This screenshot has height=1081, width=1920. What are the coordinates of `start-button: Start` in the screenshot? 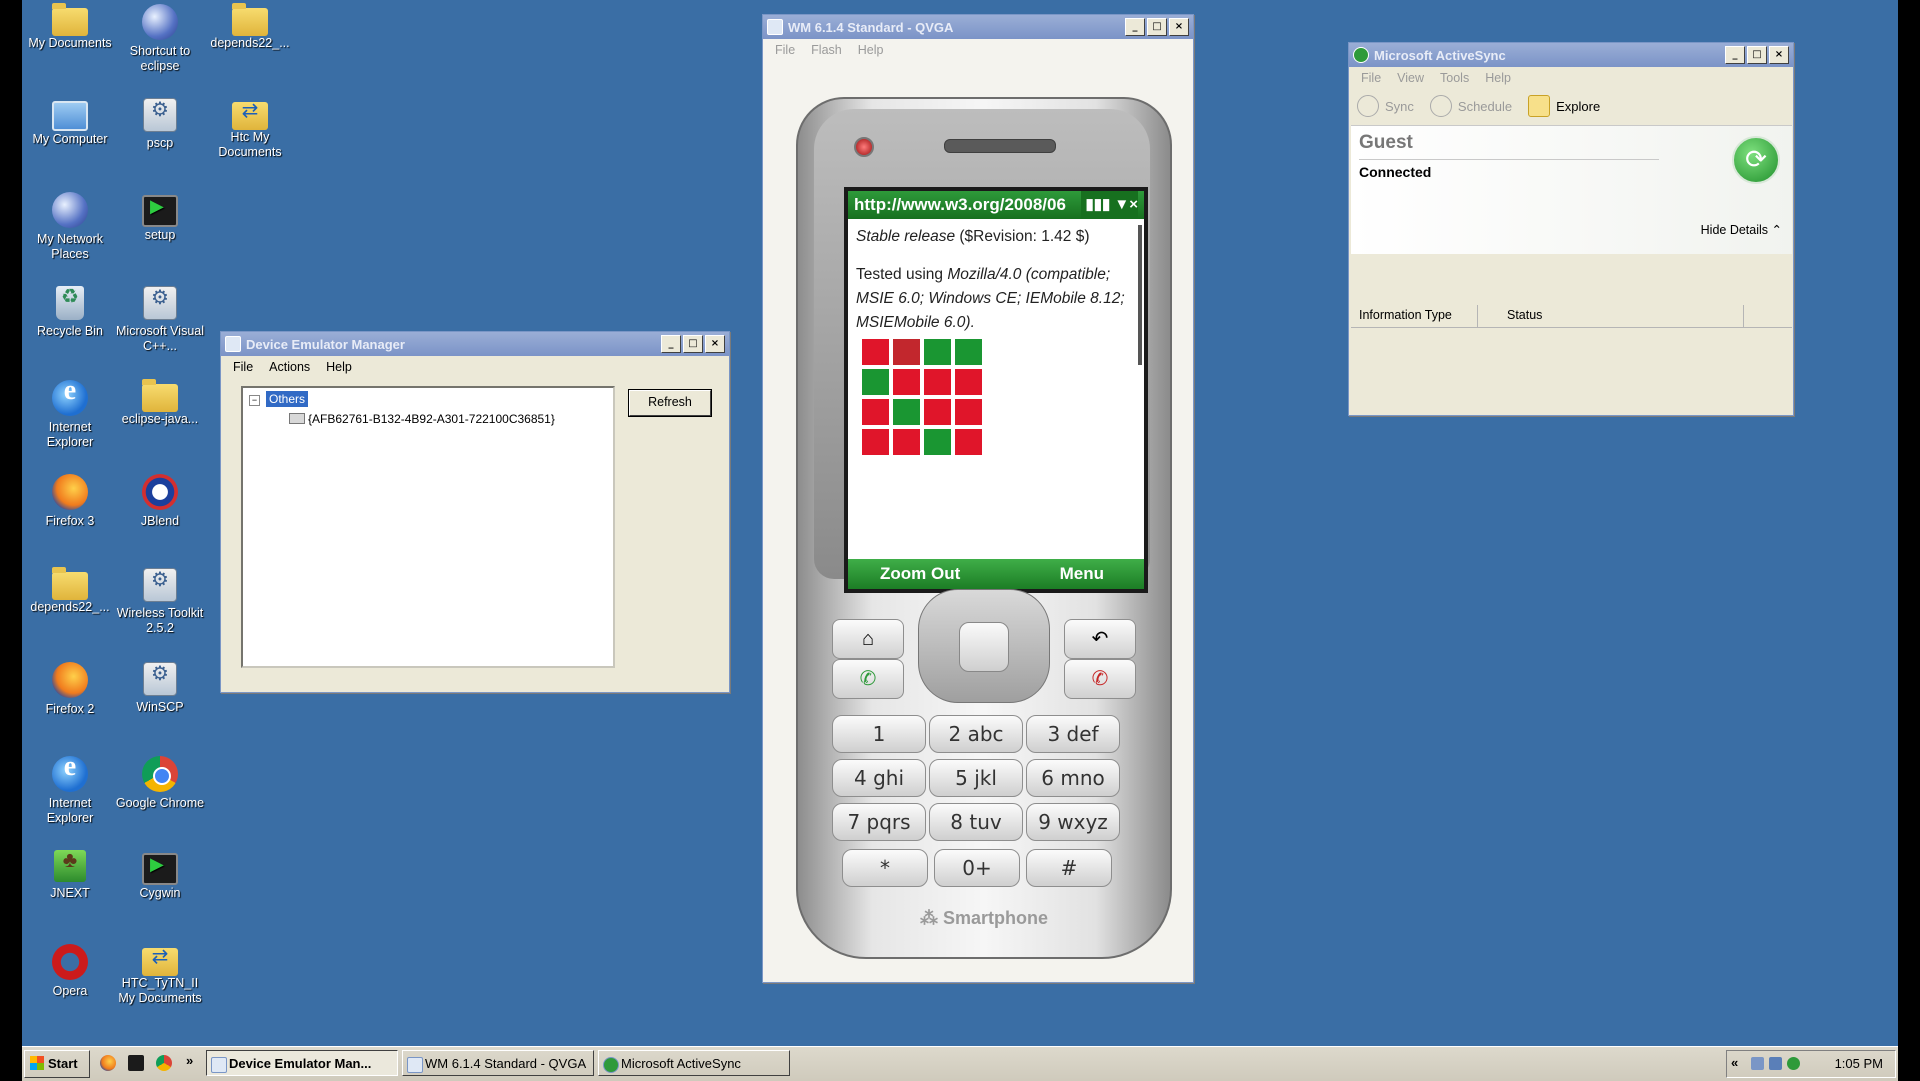 It's located at (57, 1064).